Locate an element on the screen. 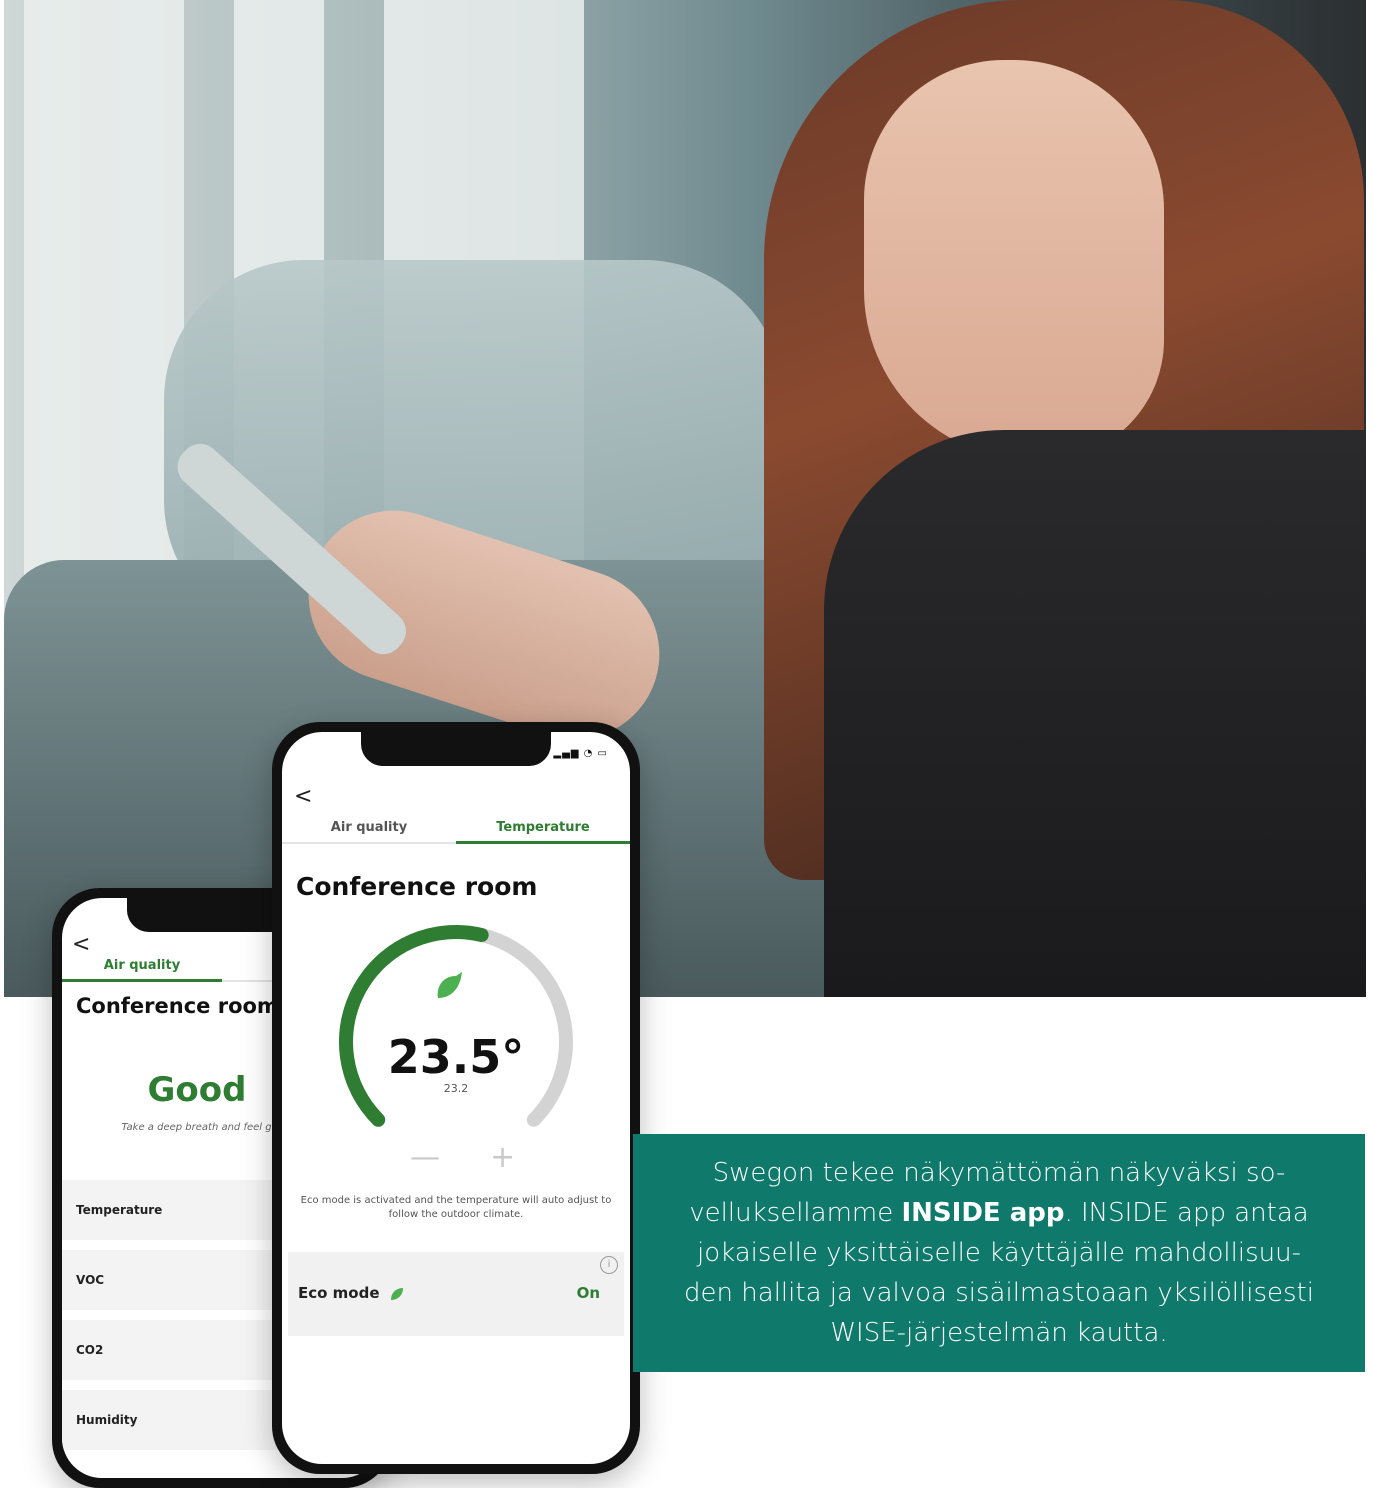 The width and height of the screenshot is (1373, 1488). metric-label: Temperature is located at coordinates (119, 1210).